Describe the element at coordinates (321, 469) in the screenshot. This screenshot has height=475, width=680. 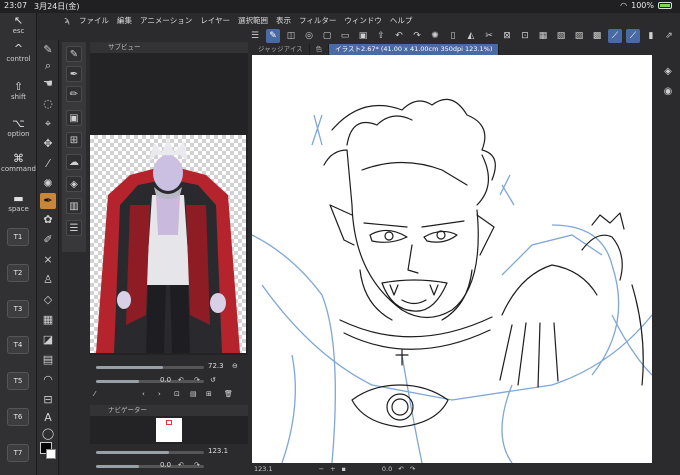
I see `footer-zoom-minus-icon: −` at that location.